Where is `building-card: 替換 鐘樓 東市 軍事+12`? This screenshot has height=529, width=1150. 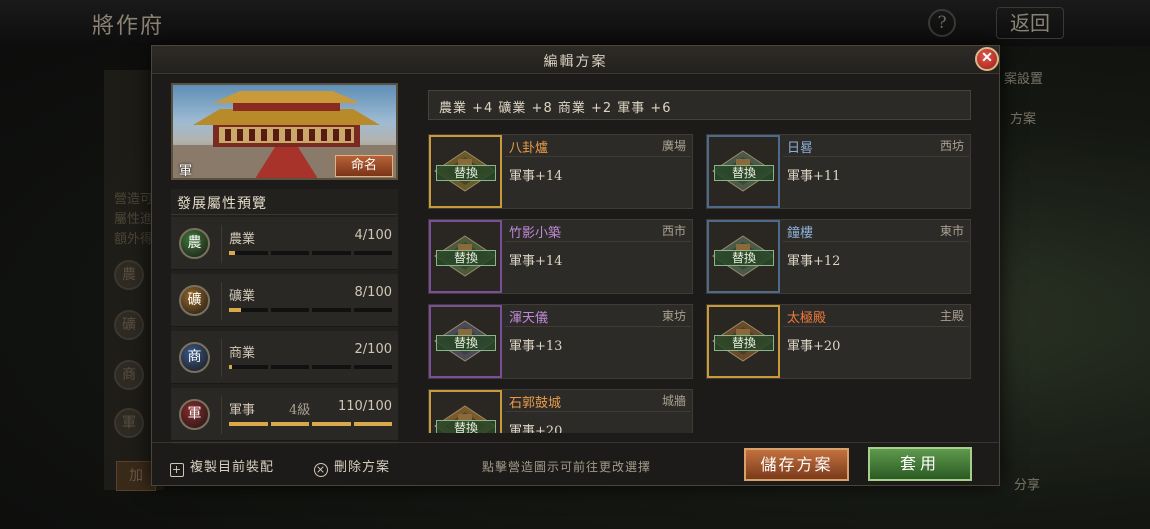 building-card: 替換 鐘樓 東市 軍事+12 is located at coordinates (838, 256).